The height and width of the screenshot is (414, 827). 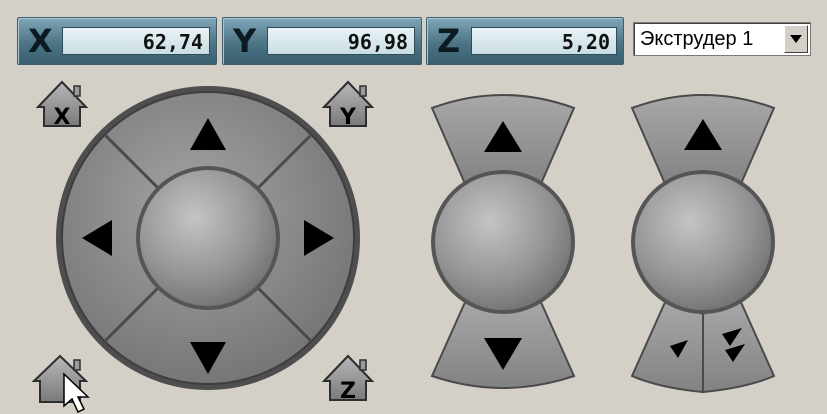 What do you see at coordinates (62, 117) in the screenshot?
I see `home-x-label: X` at bounding box center [62, 117].